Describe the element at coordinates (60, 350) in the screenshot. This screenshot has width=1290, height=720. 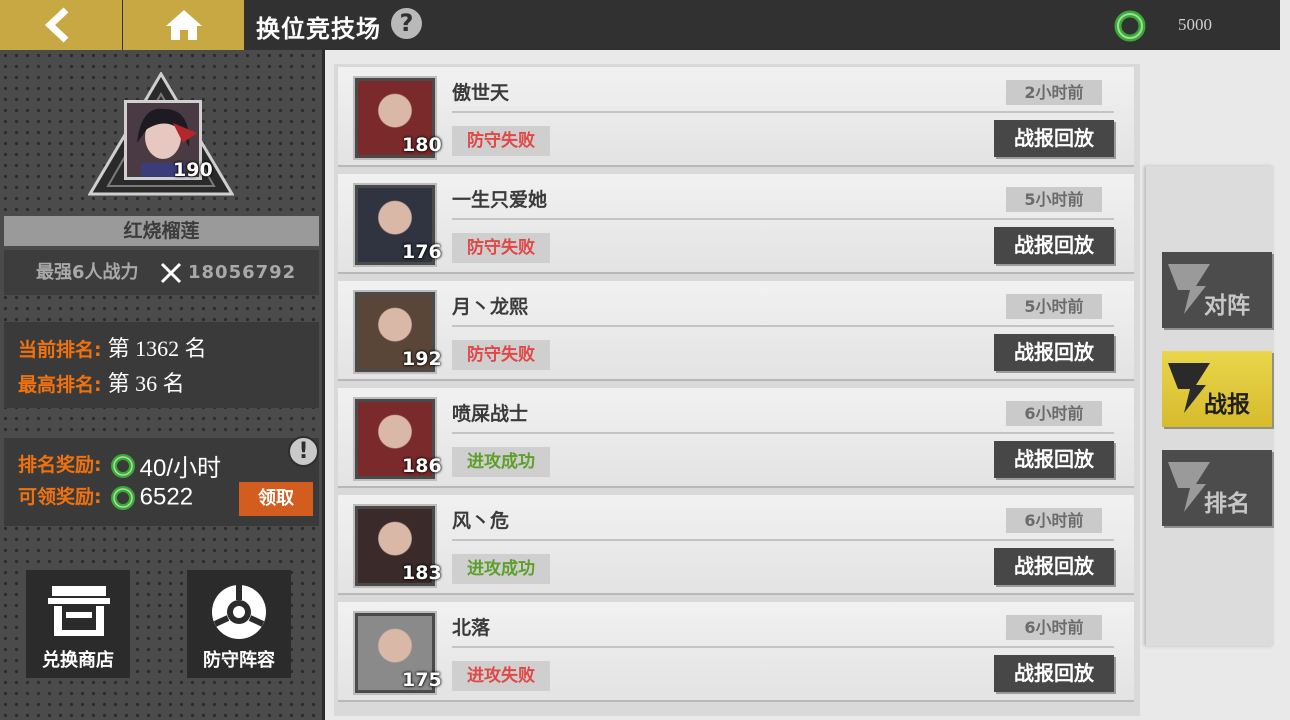
I see `current-rank-label: 当前排名:` at that location.